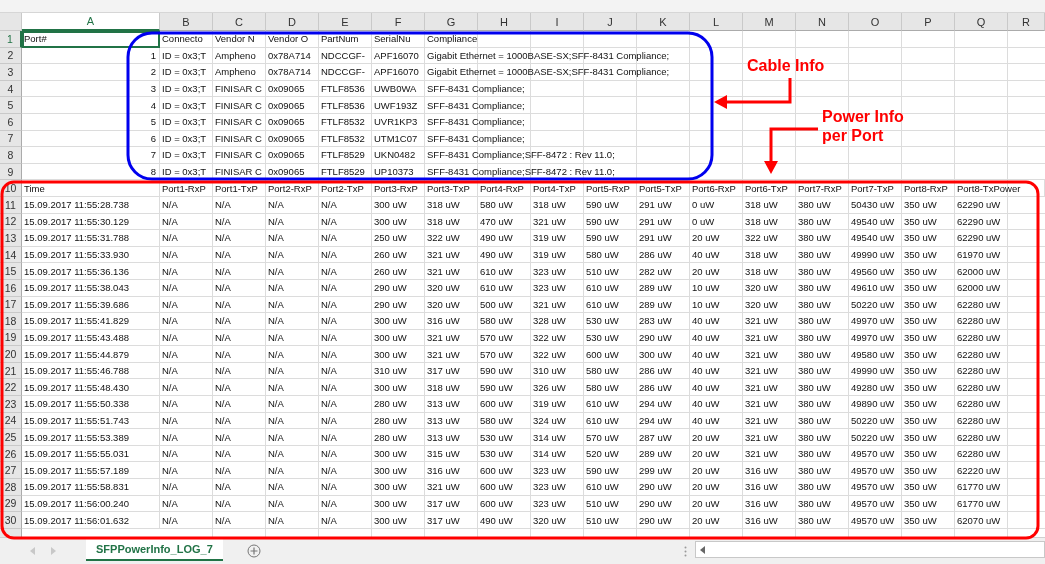  What do you see at coordinates (875, 421) in the screenshot?
I see `table-cell: 50220 uW` at bounding box center [875, 421].